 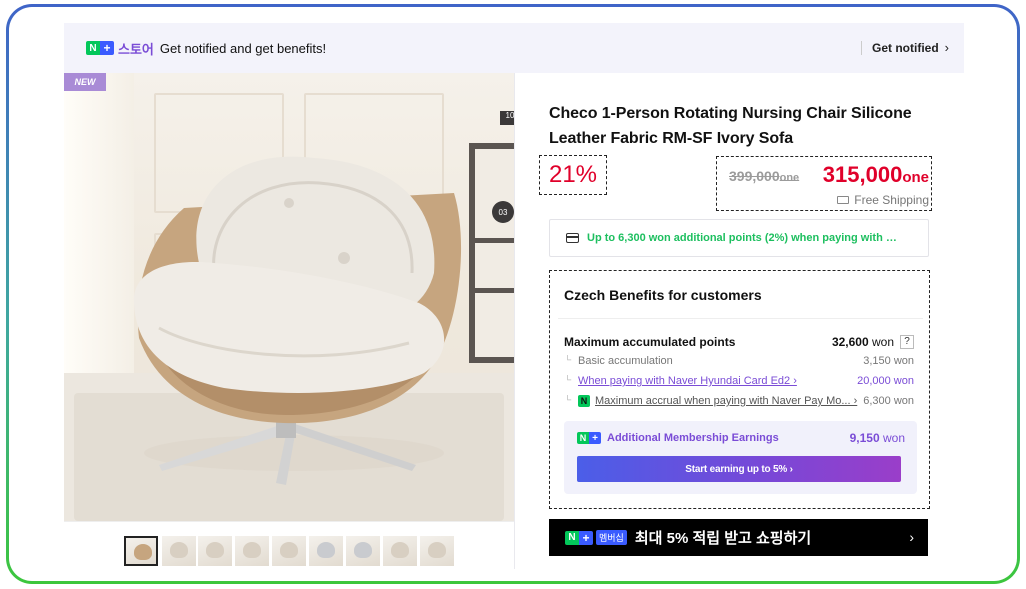 I want to click on benefits-divider, so click(x=740, y=318).